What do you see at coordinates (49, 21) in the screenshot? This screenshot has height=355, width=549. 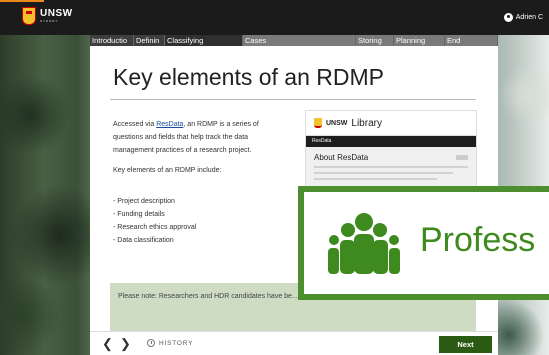 I see `logo-subtext: SYDNEY` at bounding box center [49, 21].